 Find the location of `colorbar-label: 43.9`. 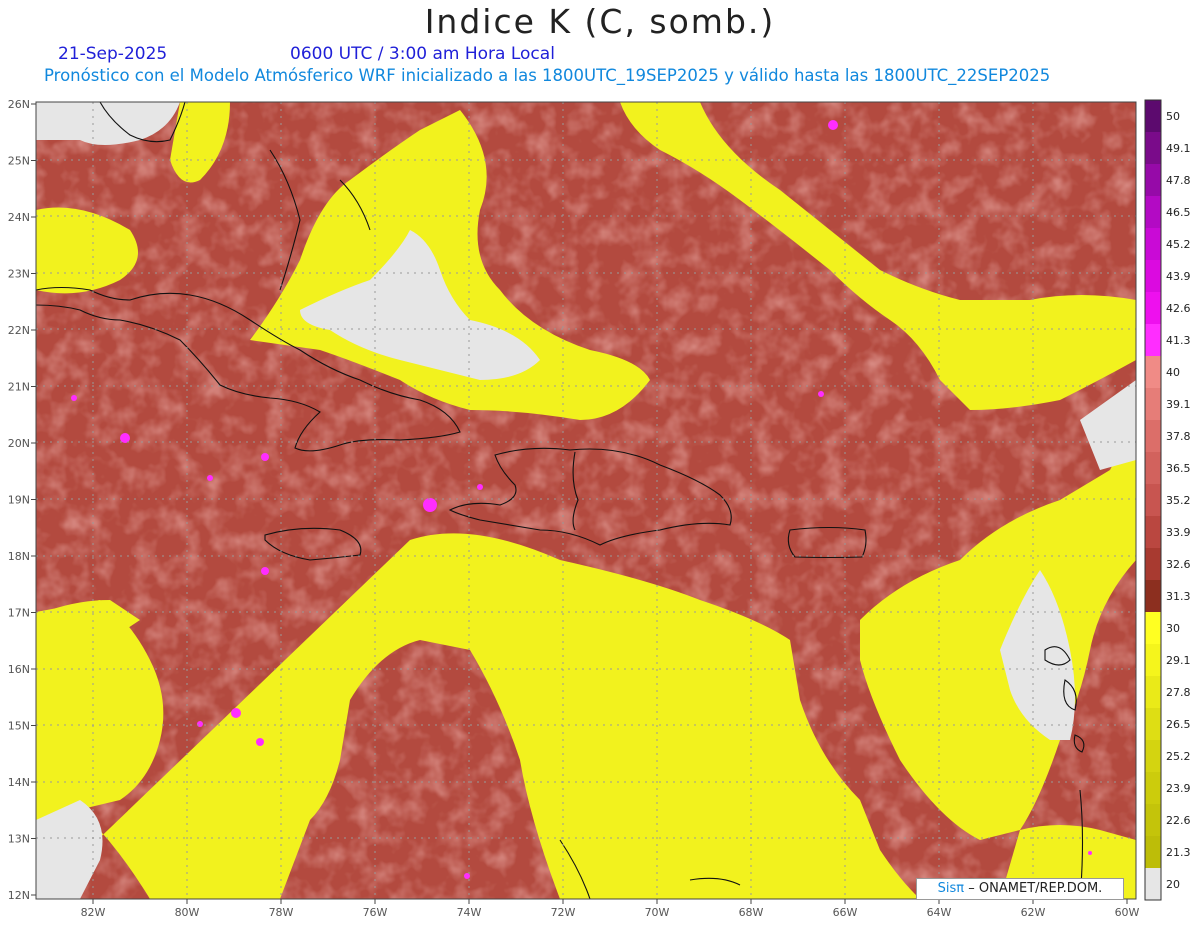

colorbar-label: 43.9 is located at coordinates (1178, 276).